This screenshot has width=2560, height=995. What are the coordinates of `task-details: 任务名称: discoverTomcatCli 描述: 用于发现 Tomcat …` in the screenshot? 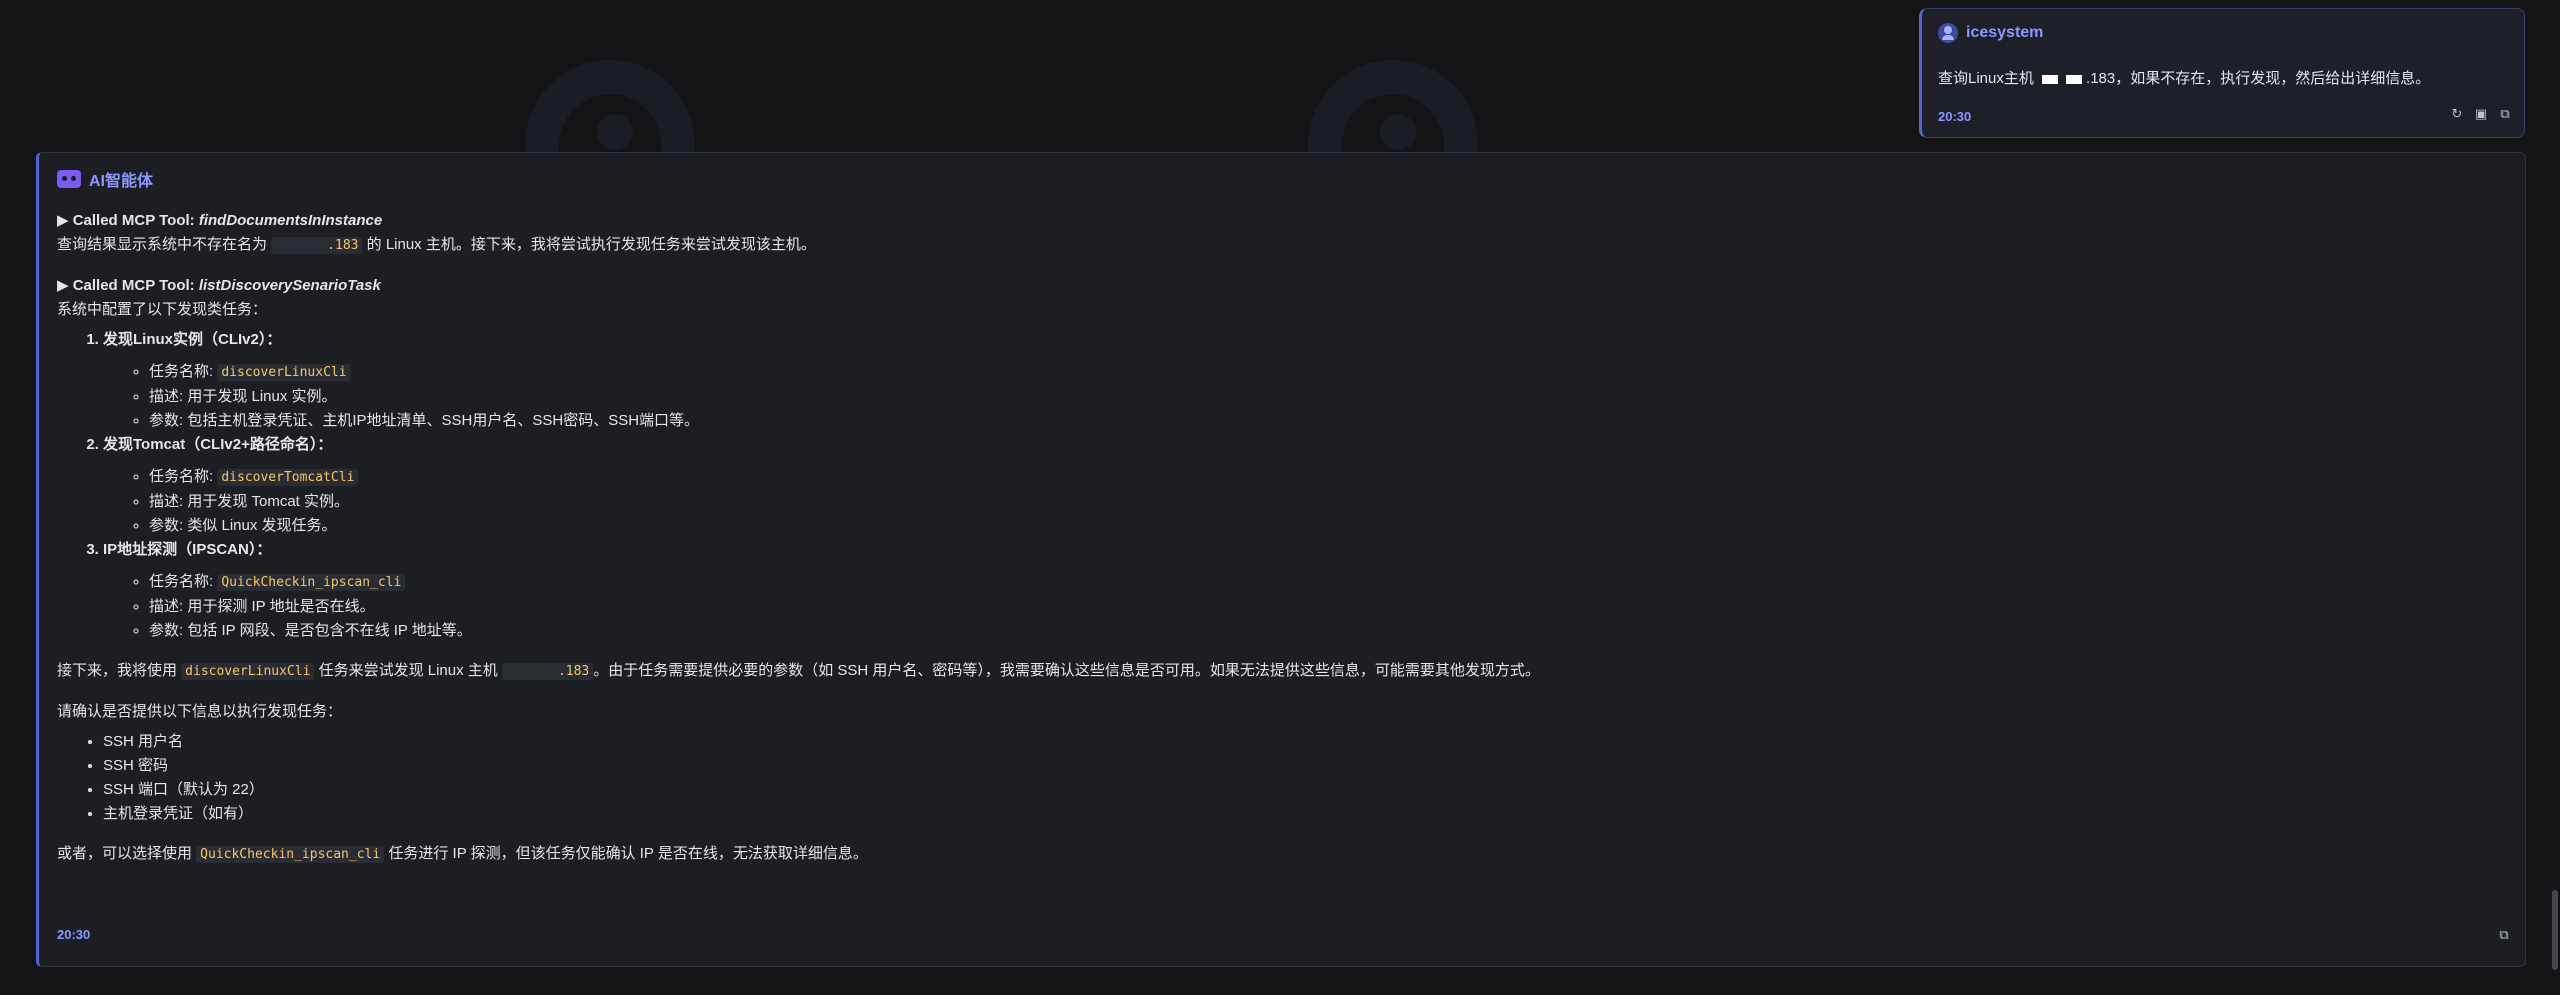 It's located at (1300, 501).